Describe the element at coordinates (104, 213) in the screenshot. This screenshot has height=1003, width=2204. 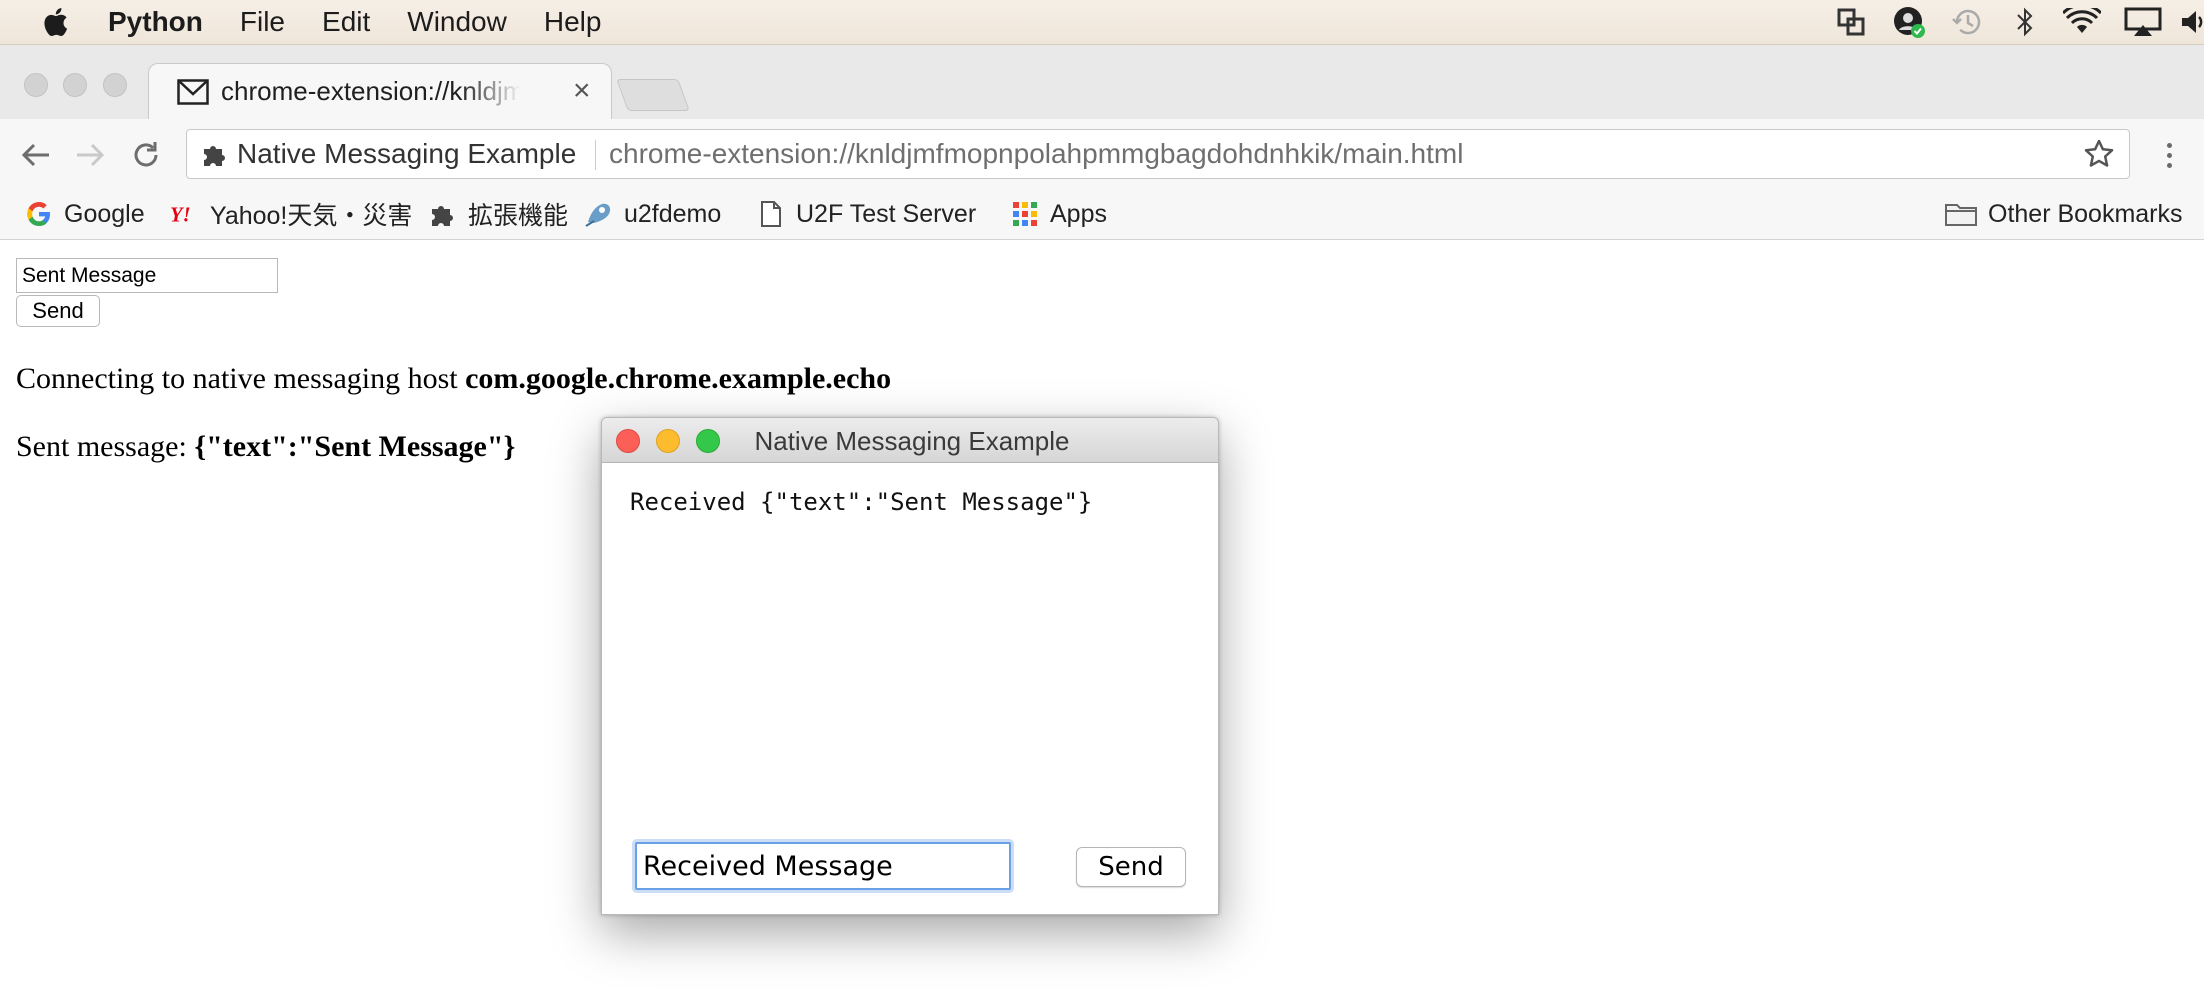
I see `bookmark-label: Google` at that location.